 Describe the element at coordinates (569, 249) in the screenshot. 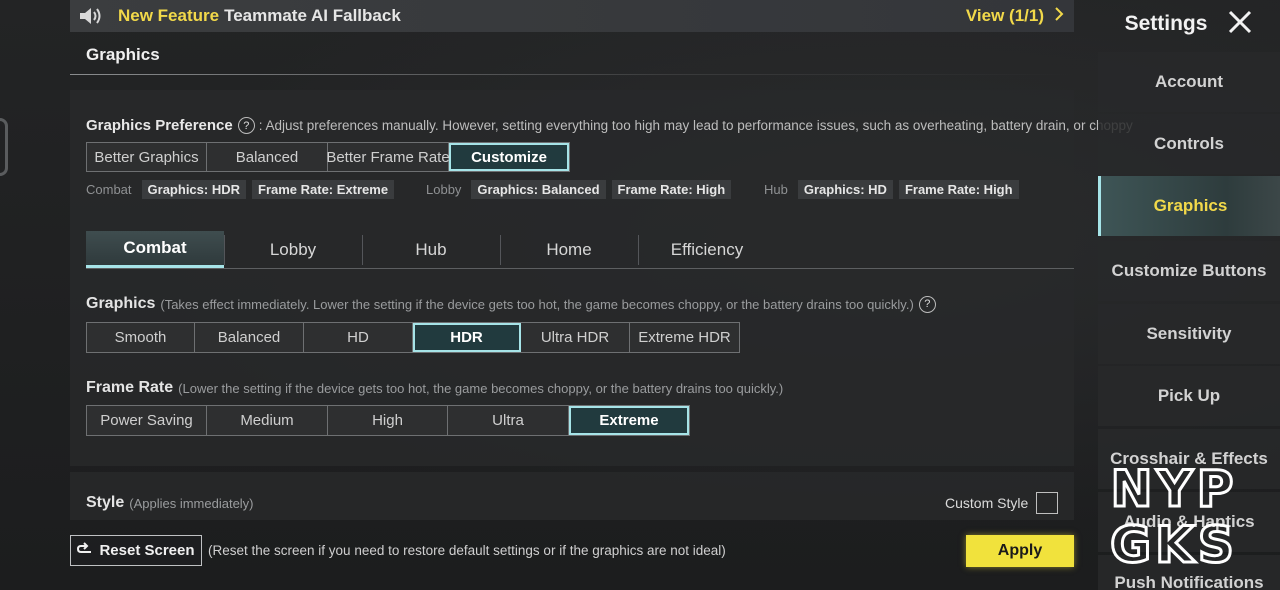

I see `tab-home: Home` at that location.